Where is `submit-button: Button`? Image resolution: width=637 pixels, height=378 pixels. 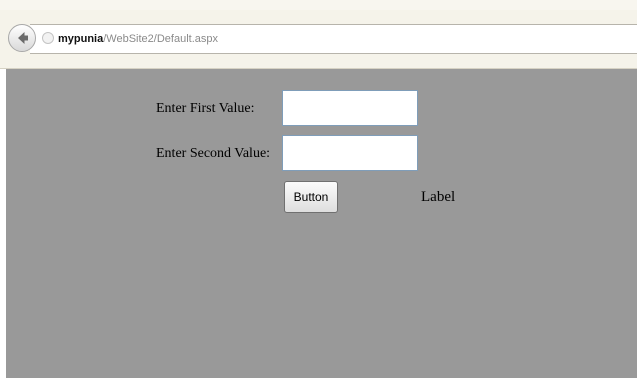
submit-button: Button is located at coordinates (311, 197).